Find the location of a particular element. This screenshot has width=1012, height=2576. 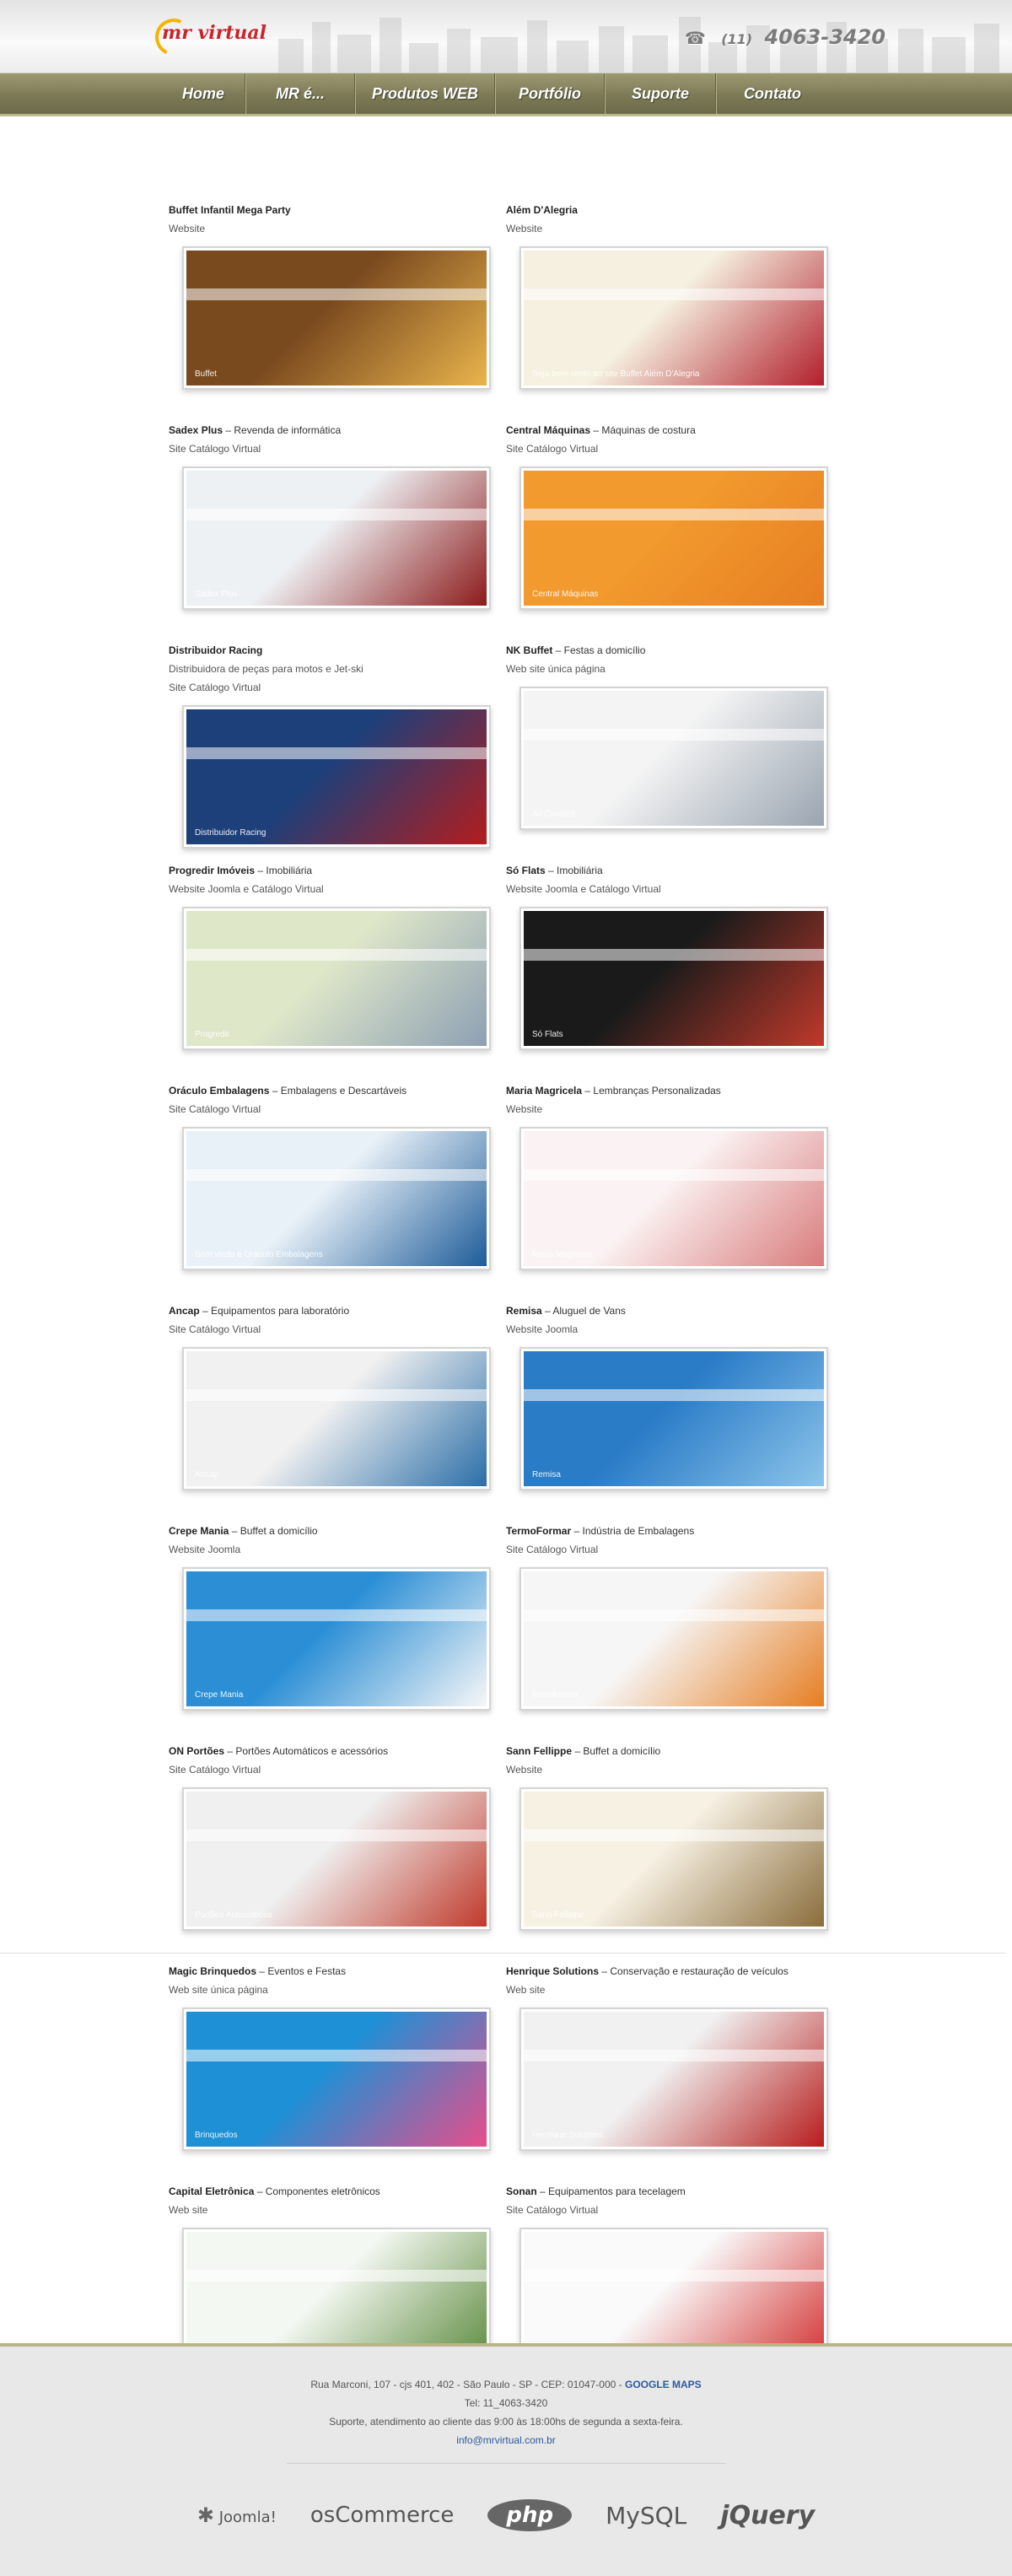

nav-portfolio: Portfólio is located at coordinates (550, 93).